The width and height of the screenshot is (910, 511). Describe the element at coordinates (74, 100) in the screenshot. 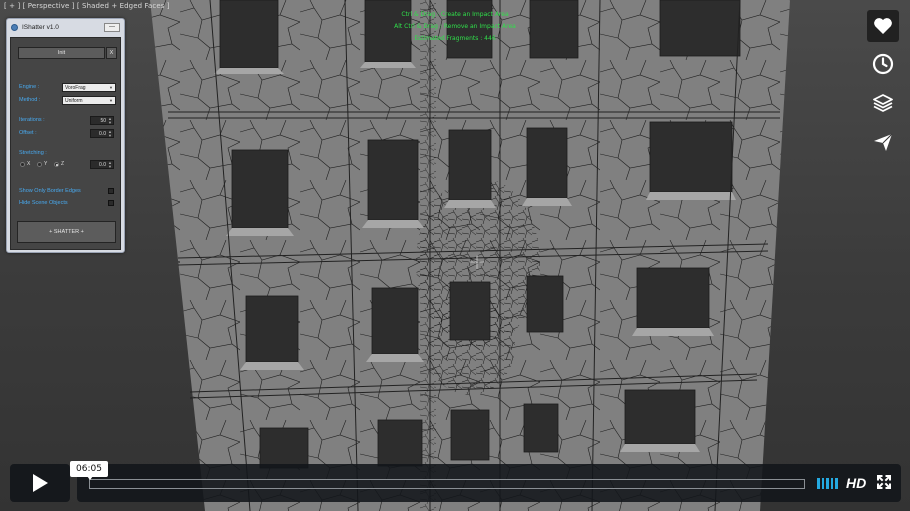

I see `method-value: Uniform` at that location.